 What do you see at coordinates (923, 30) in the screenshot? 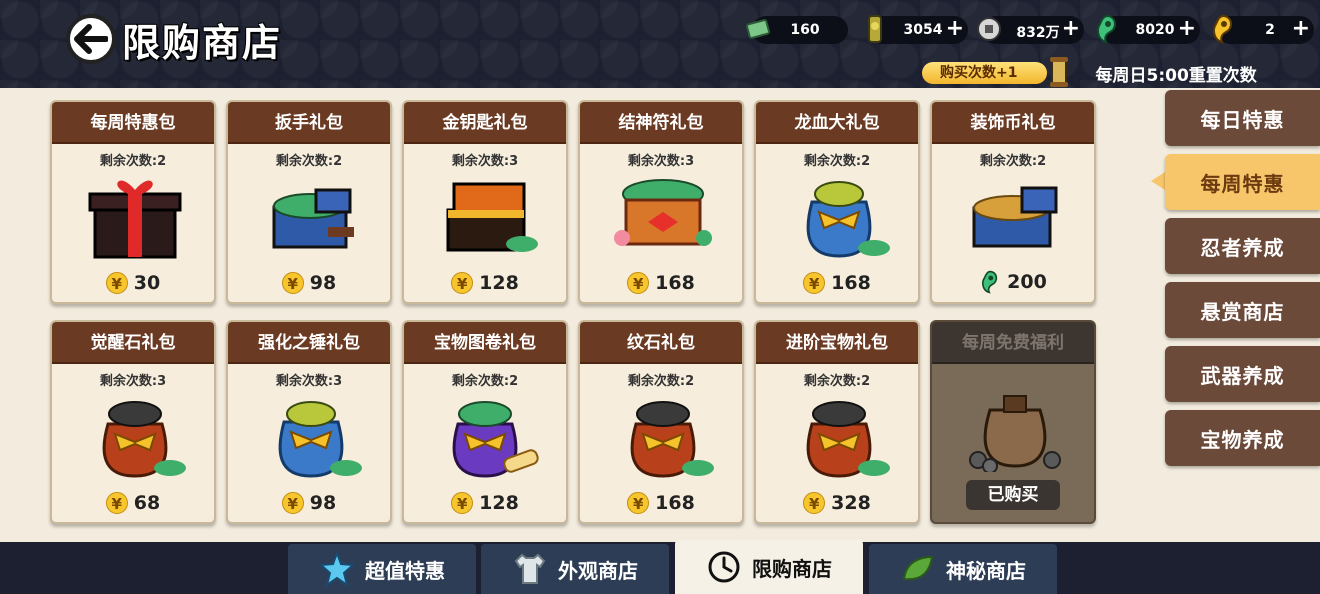
I see `ninja-token-value: 3054` at bounding box center [923, 30].